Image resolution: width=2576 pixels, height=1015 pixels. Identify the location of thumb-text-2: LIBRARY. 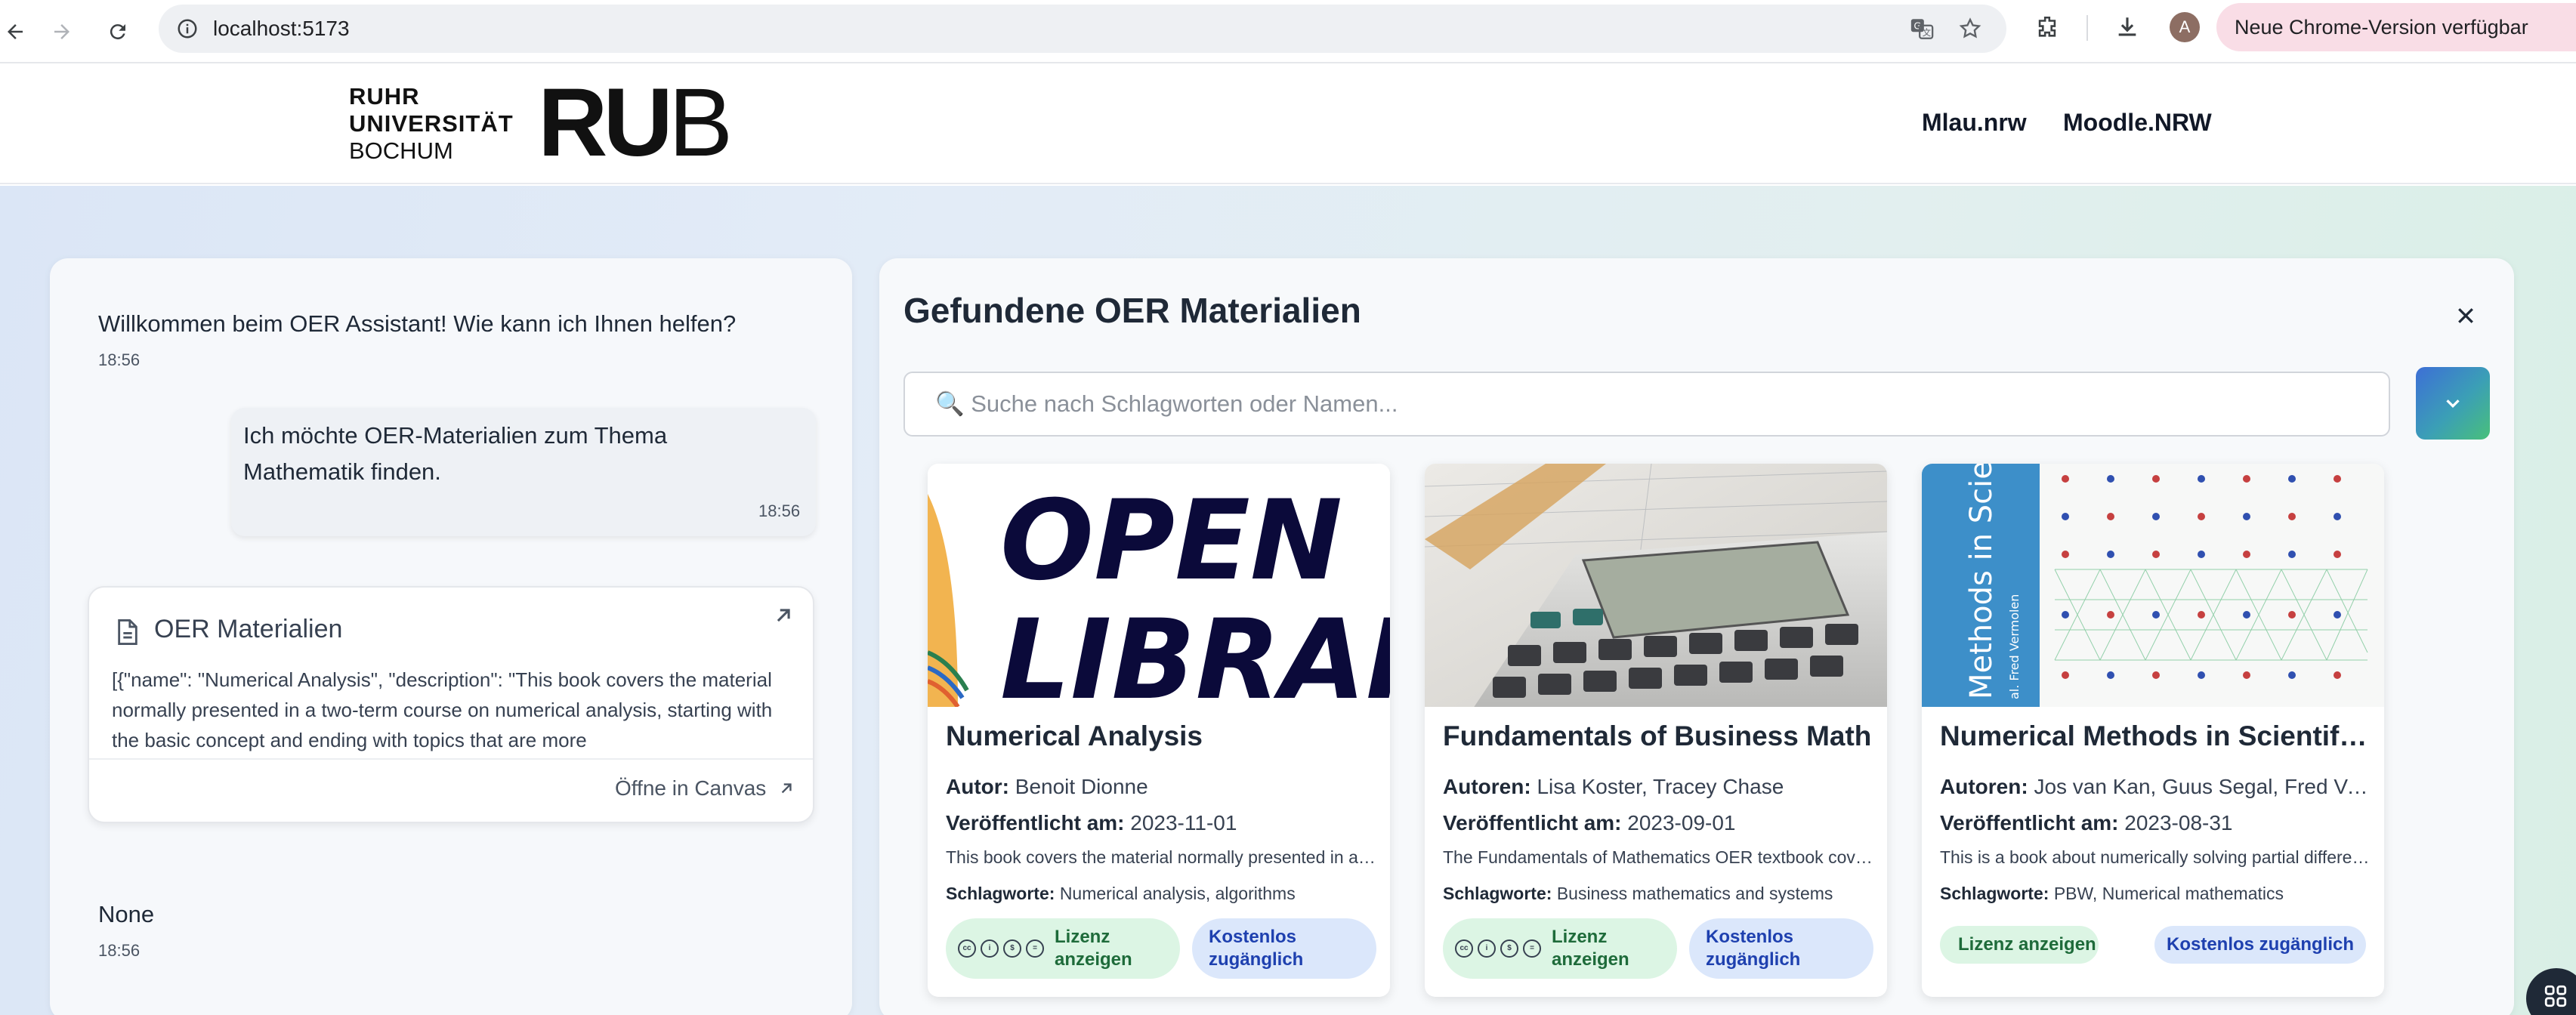
(1195, 652).